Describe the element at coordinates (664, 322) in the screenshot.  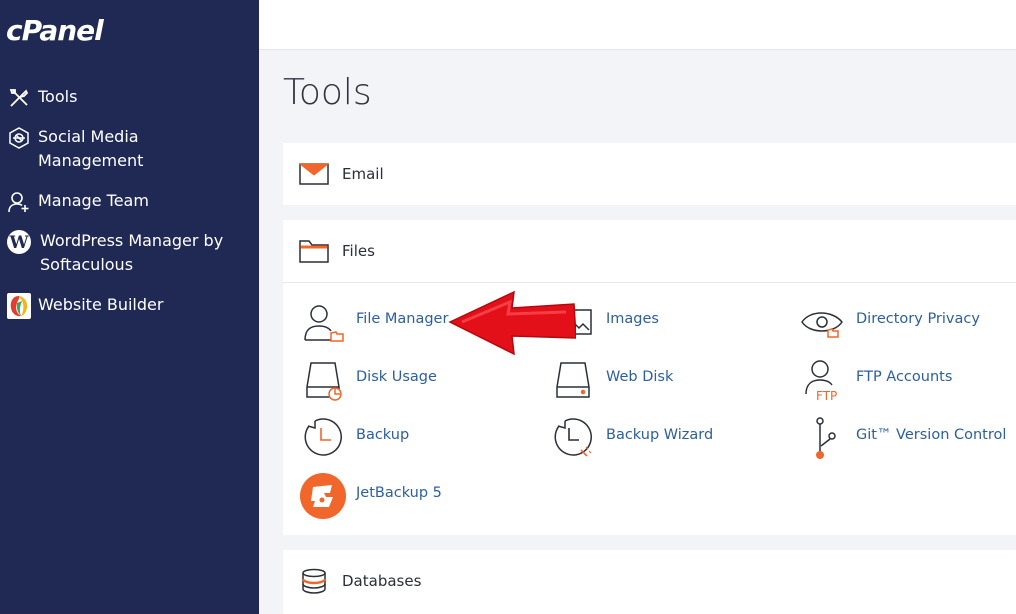
I see `images-link: Images` at that location.